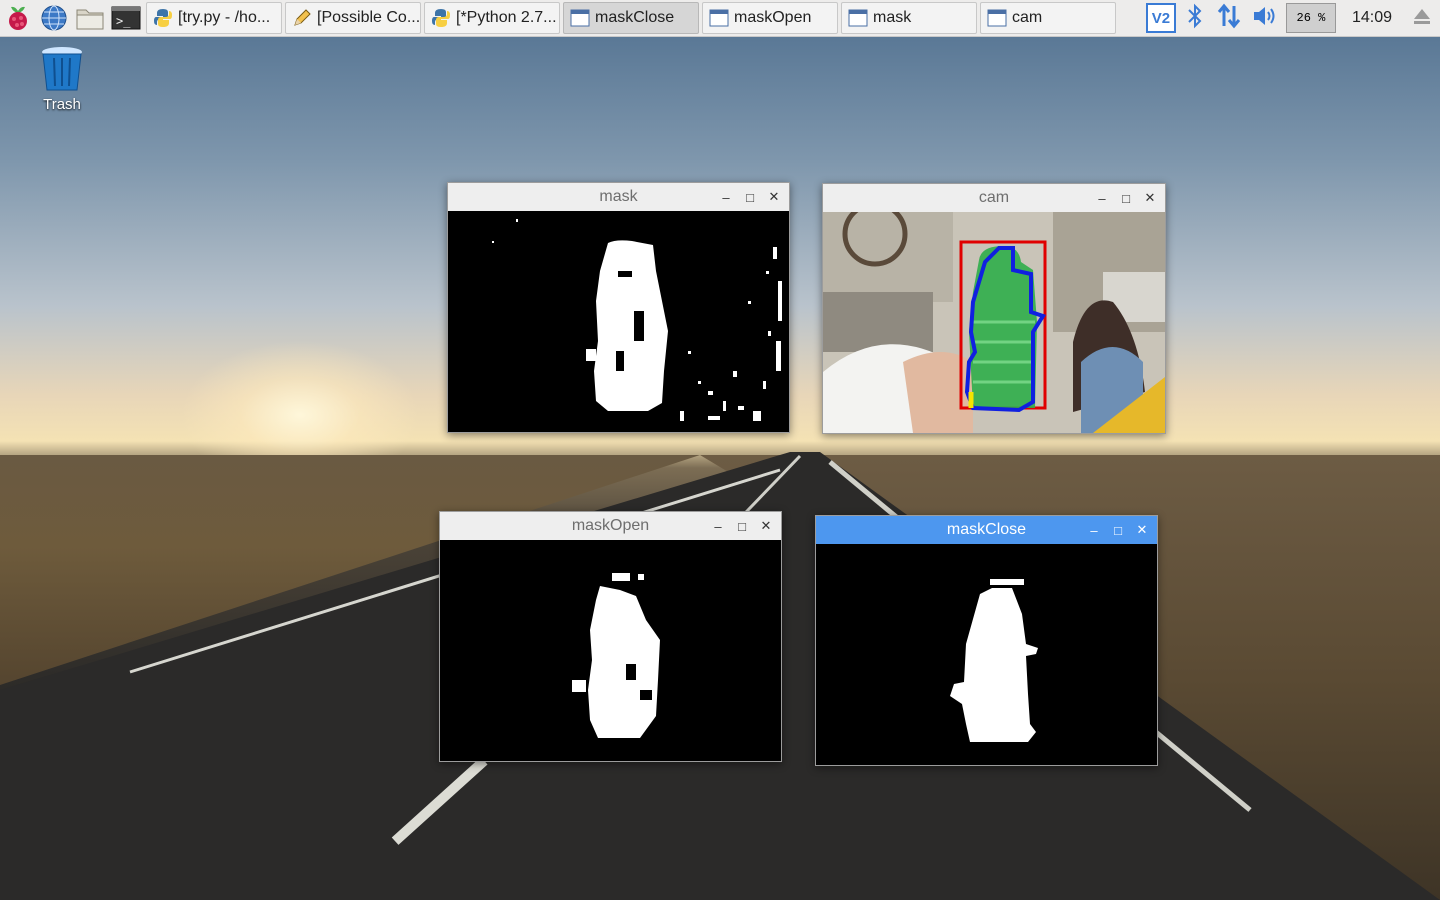  What do you see at coordinates (302, 17) in the screenshot?
I see `pencil-icon` at bounding box center [302, 17].